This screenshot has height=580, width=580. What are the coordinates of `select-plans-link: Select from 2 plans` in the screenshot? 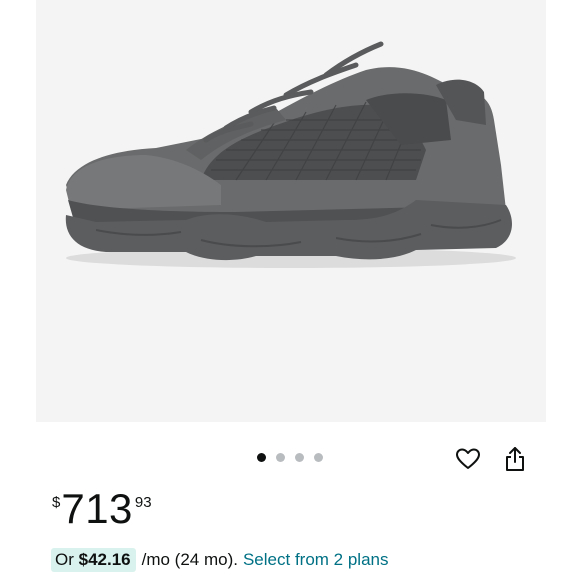 It's located at (316, 560).